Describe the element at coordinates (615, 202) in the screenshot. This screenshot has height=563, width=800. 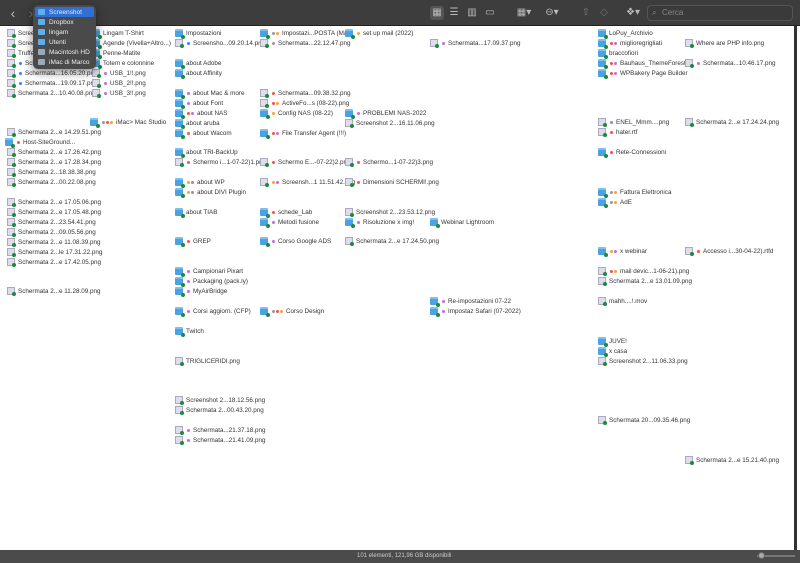
I see `folder-item: AdE` at that location.